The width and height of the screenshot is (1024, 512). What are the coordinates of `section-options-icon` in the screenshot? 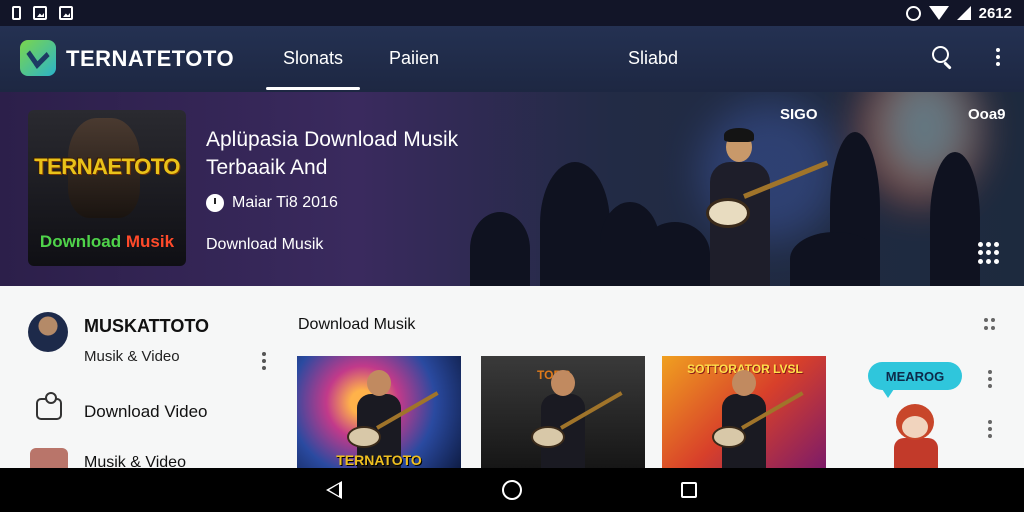 It's located at (990, 324).